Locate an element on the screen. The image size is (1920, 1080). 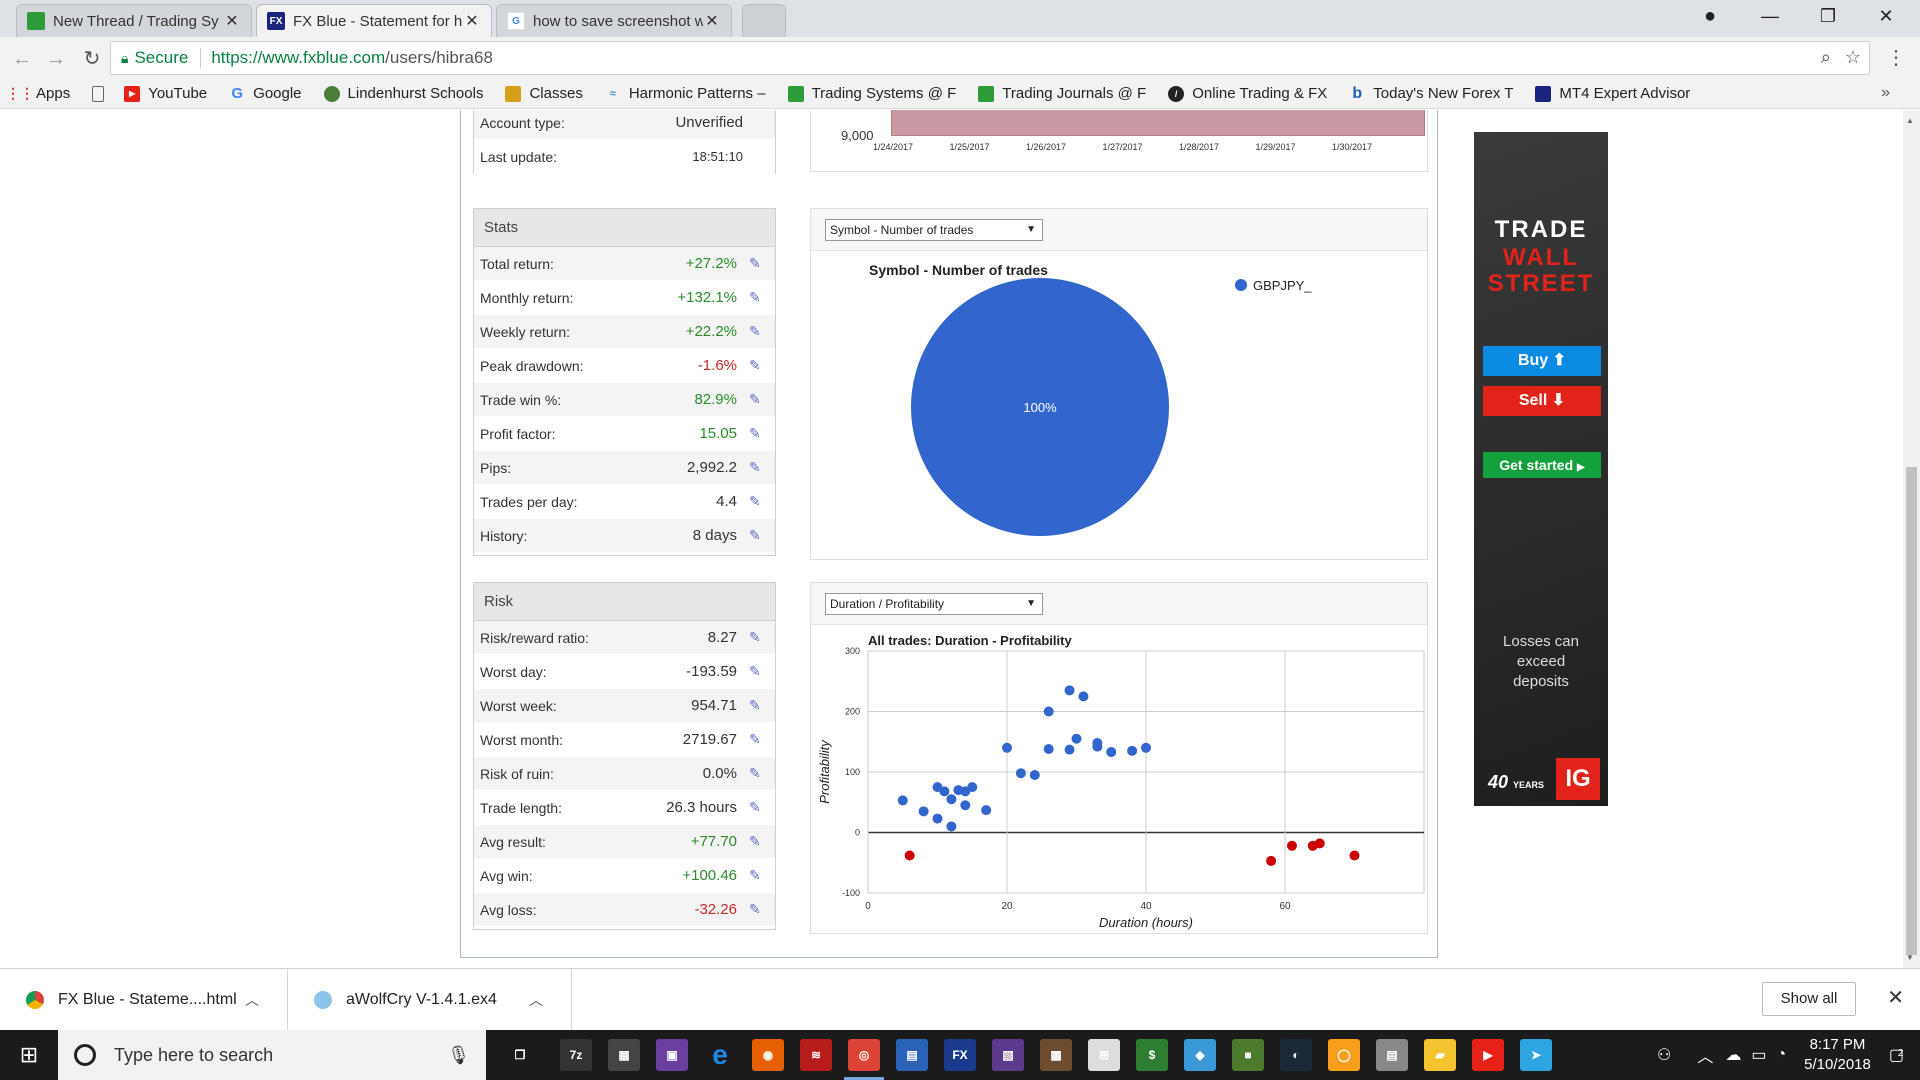
bookmark-youtube: ▶ YouTube is located at coordinates (165, 93).